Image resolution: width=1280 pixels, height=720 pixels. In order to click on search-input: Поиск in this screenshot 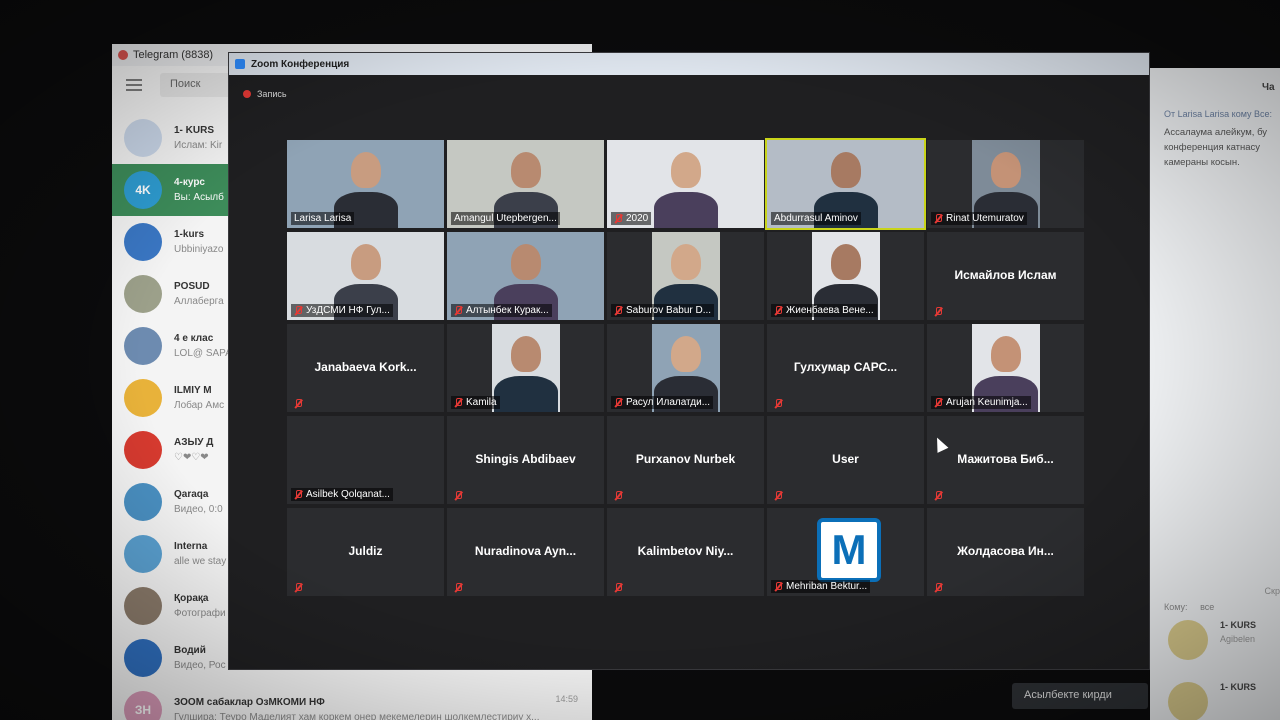, I will do `click(196, 85)`.